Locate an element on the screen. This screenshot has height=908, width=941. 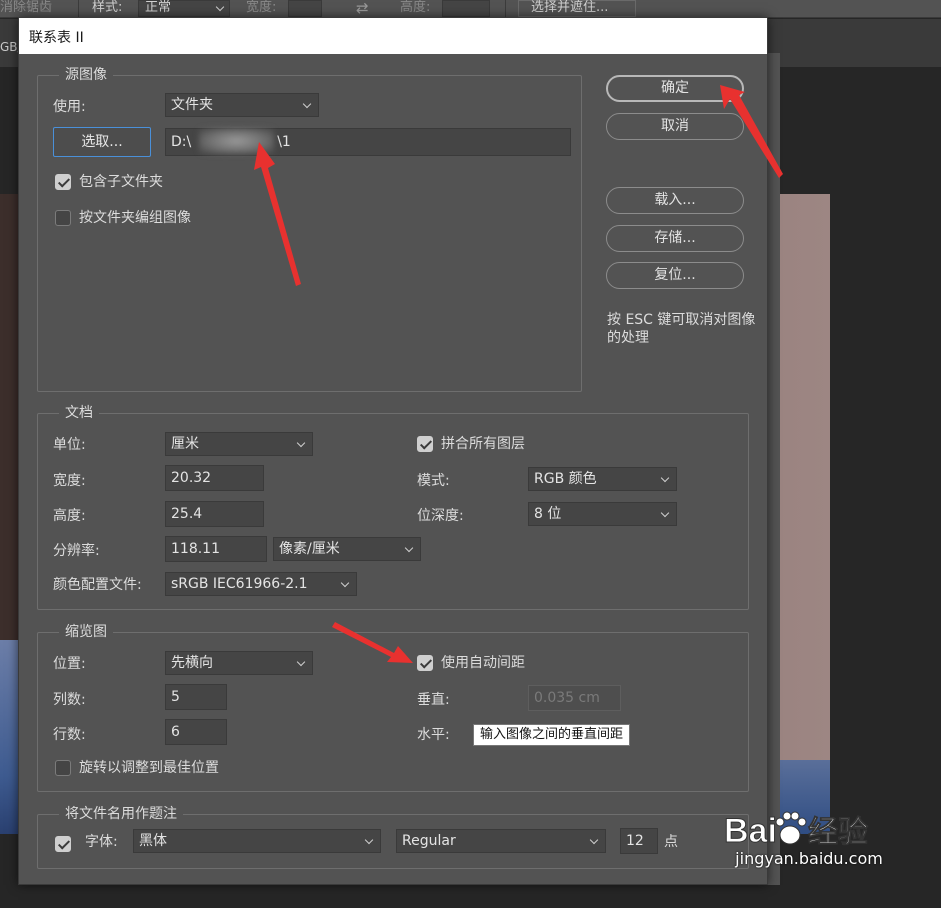
caption-style-select: Regular is located at coordinates (501, 841).